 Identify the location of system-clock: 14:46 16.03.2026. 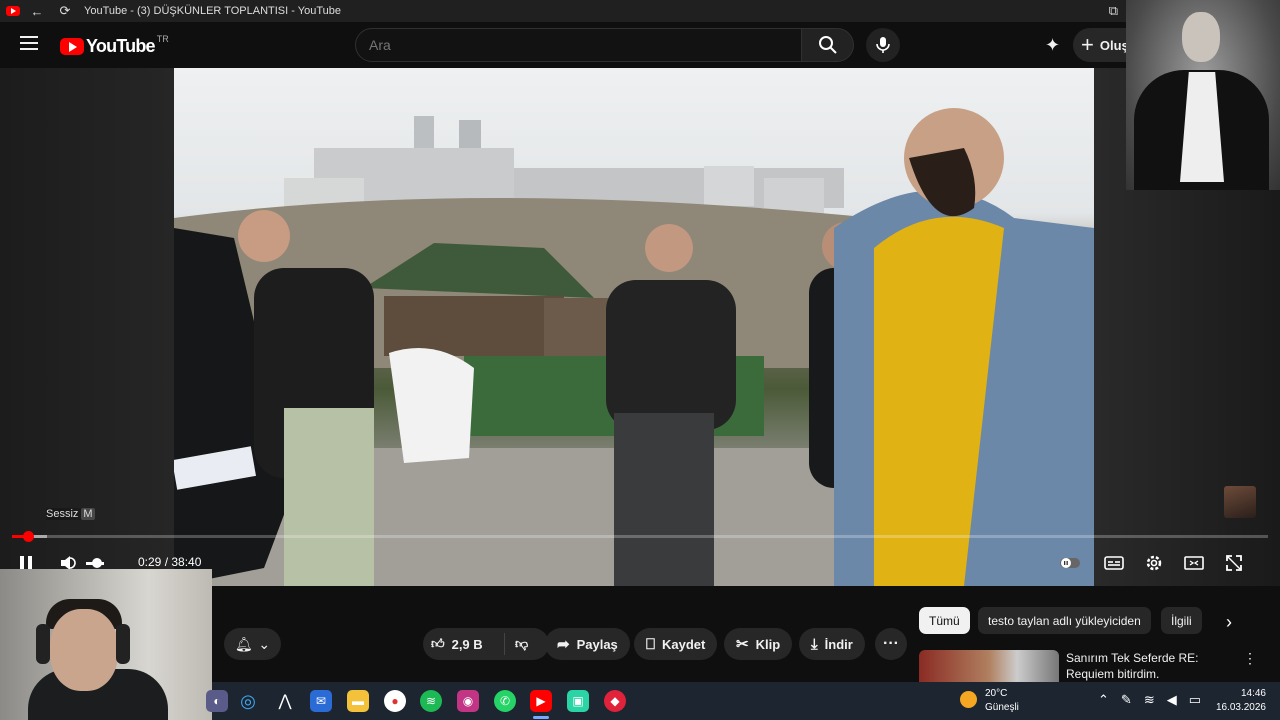
(1240, 701).